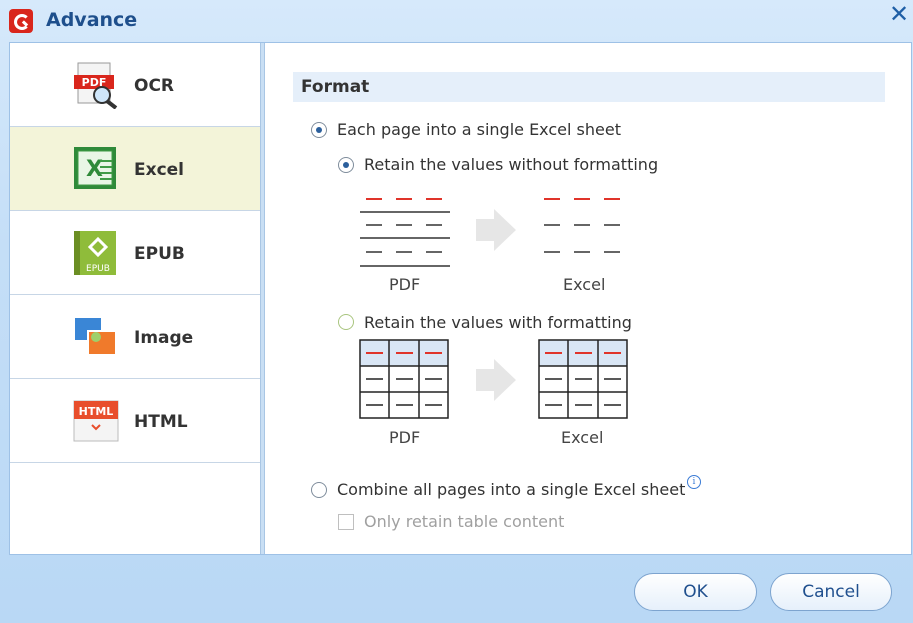 The image size is (913, 623). I want to click on option-with-formatting-label: Retain the values with formatting, so click(498, 322).